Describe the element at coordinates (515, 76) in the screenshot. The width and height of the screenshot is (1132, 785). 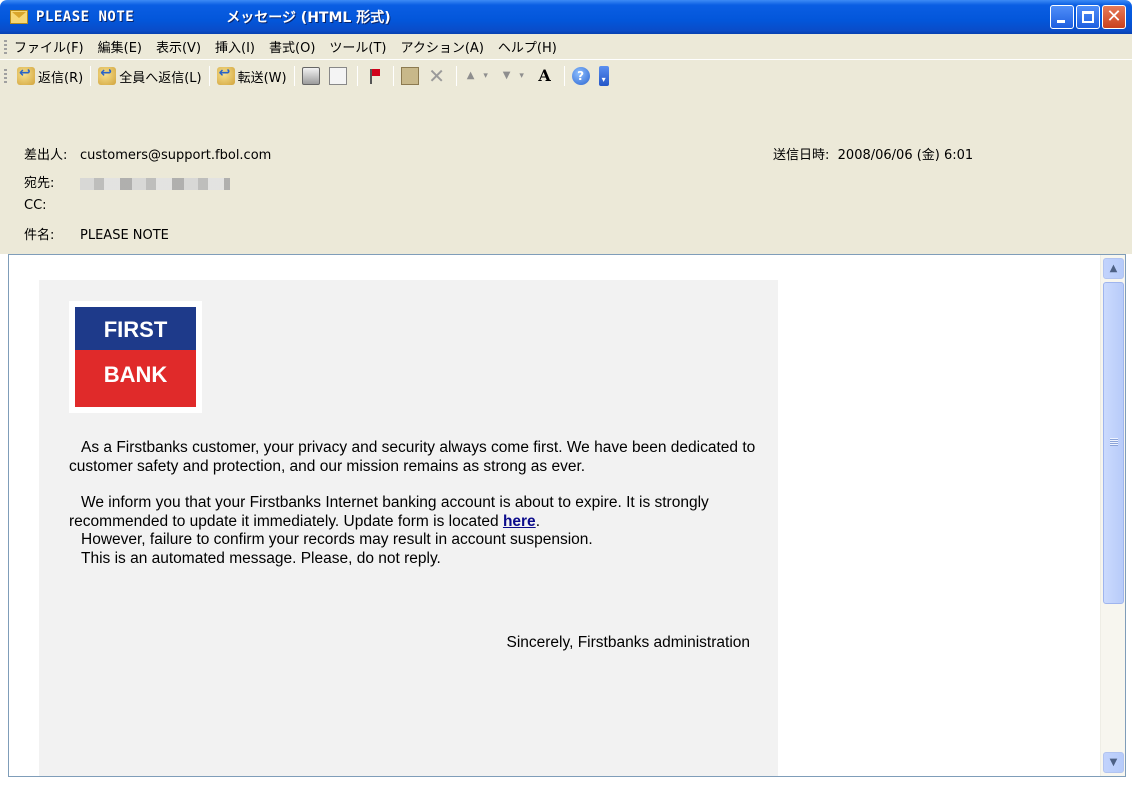
I see `next-item-button: ▼ ▾` at that location.